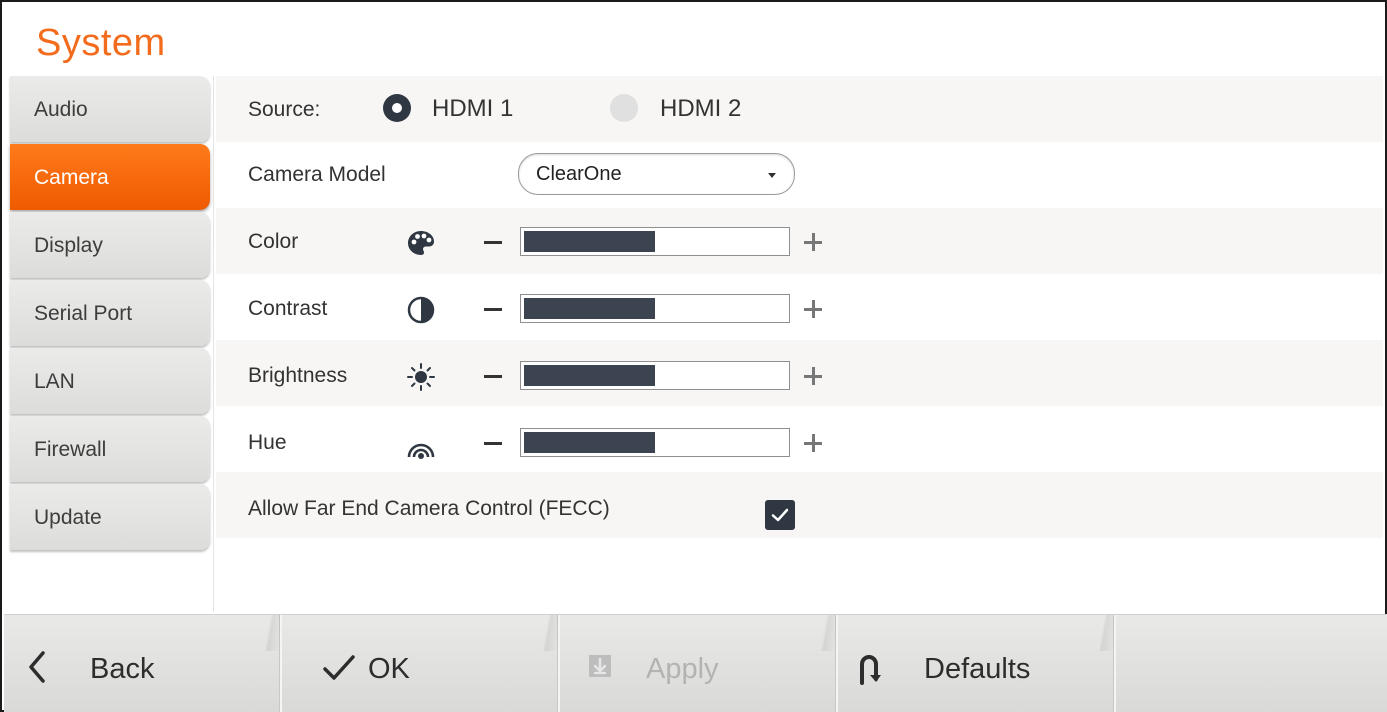 Image resolution: width=1387 pixels, height=712 pixels. What do you see at coordinates (420, 663) in the screenshot?
I see `ok-button: OK` at bounding box center [420, 663].